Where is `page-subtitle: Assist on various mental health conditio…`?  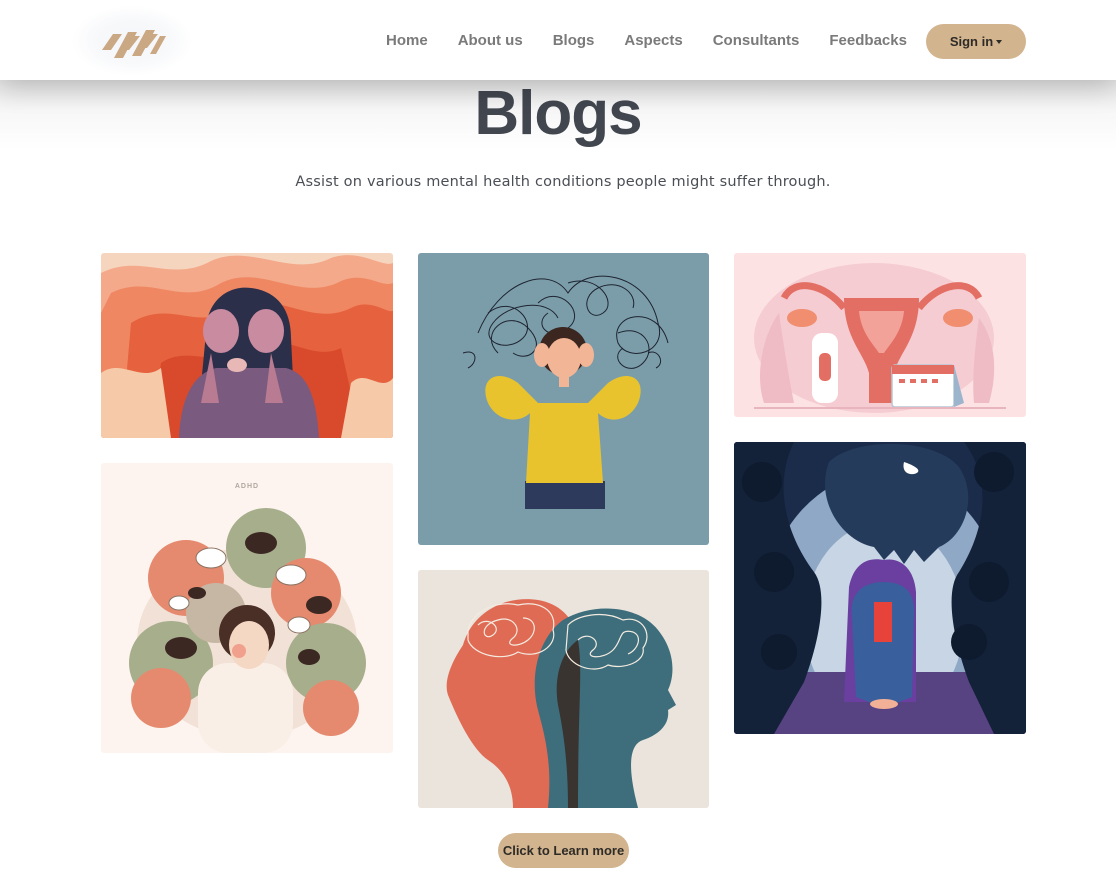 page-subtitle: Assist on various mental health conditio… is located at coordinates (563, 182).